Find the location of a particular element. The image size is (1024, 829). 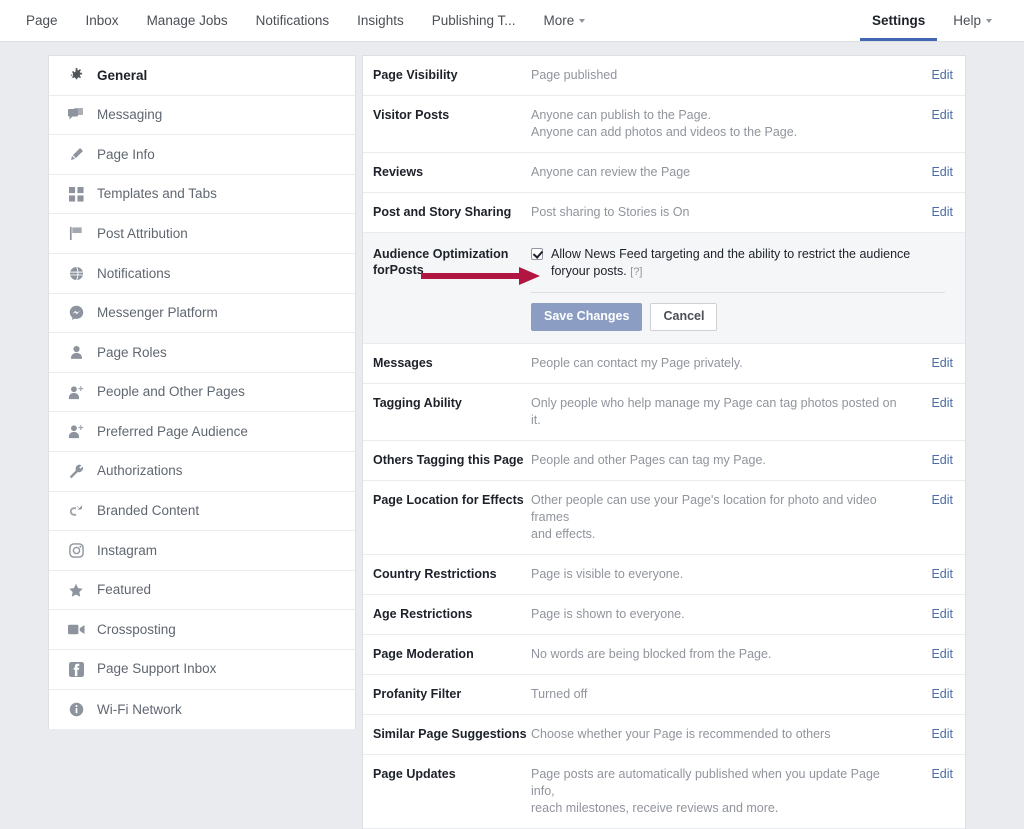

settings-row-description-line: Page published is located at coordinates (574, 75).